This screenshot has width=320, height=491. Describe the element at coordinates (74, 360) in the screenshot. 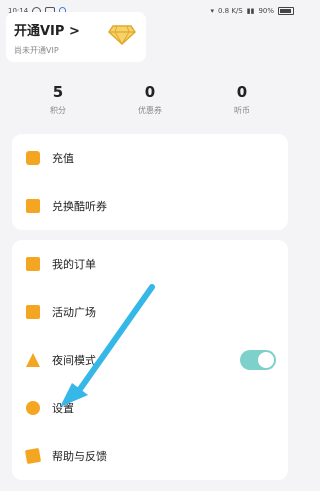

I see `menu-item-label: 夜间模式` at that location.